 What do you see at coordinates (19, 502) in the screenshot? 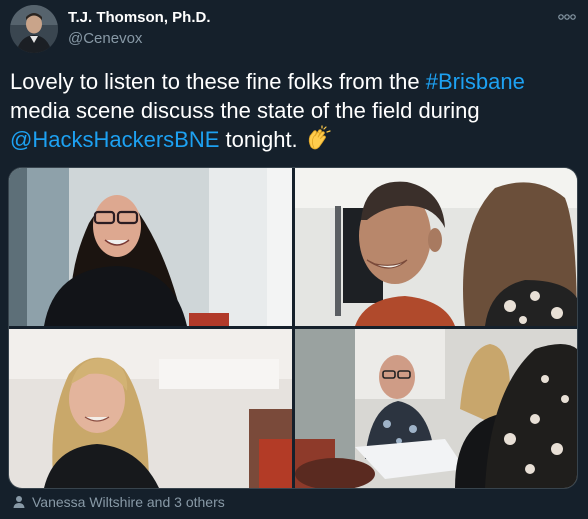
I see `person-icon` at bounding box center [19, 502].